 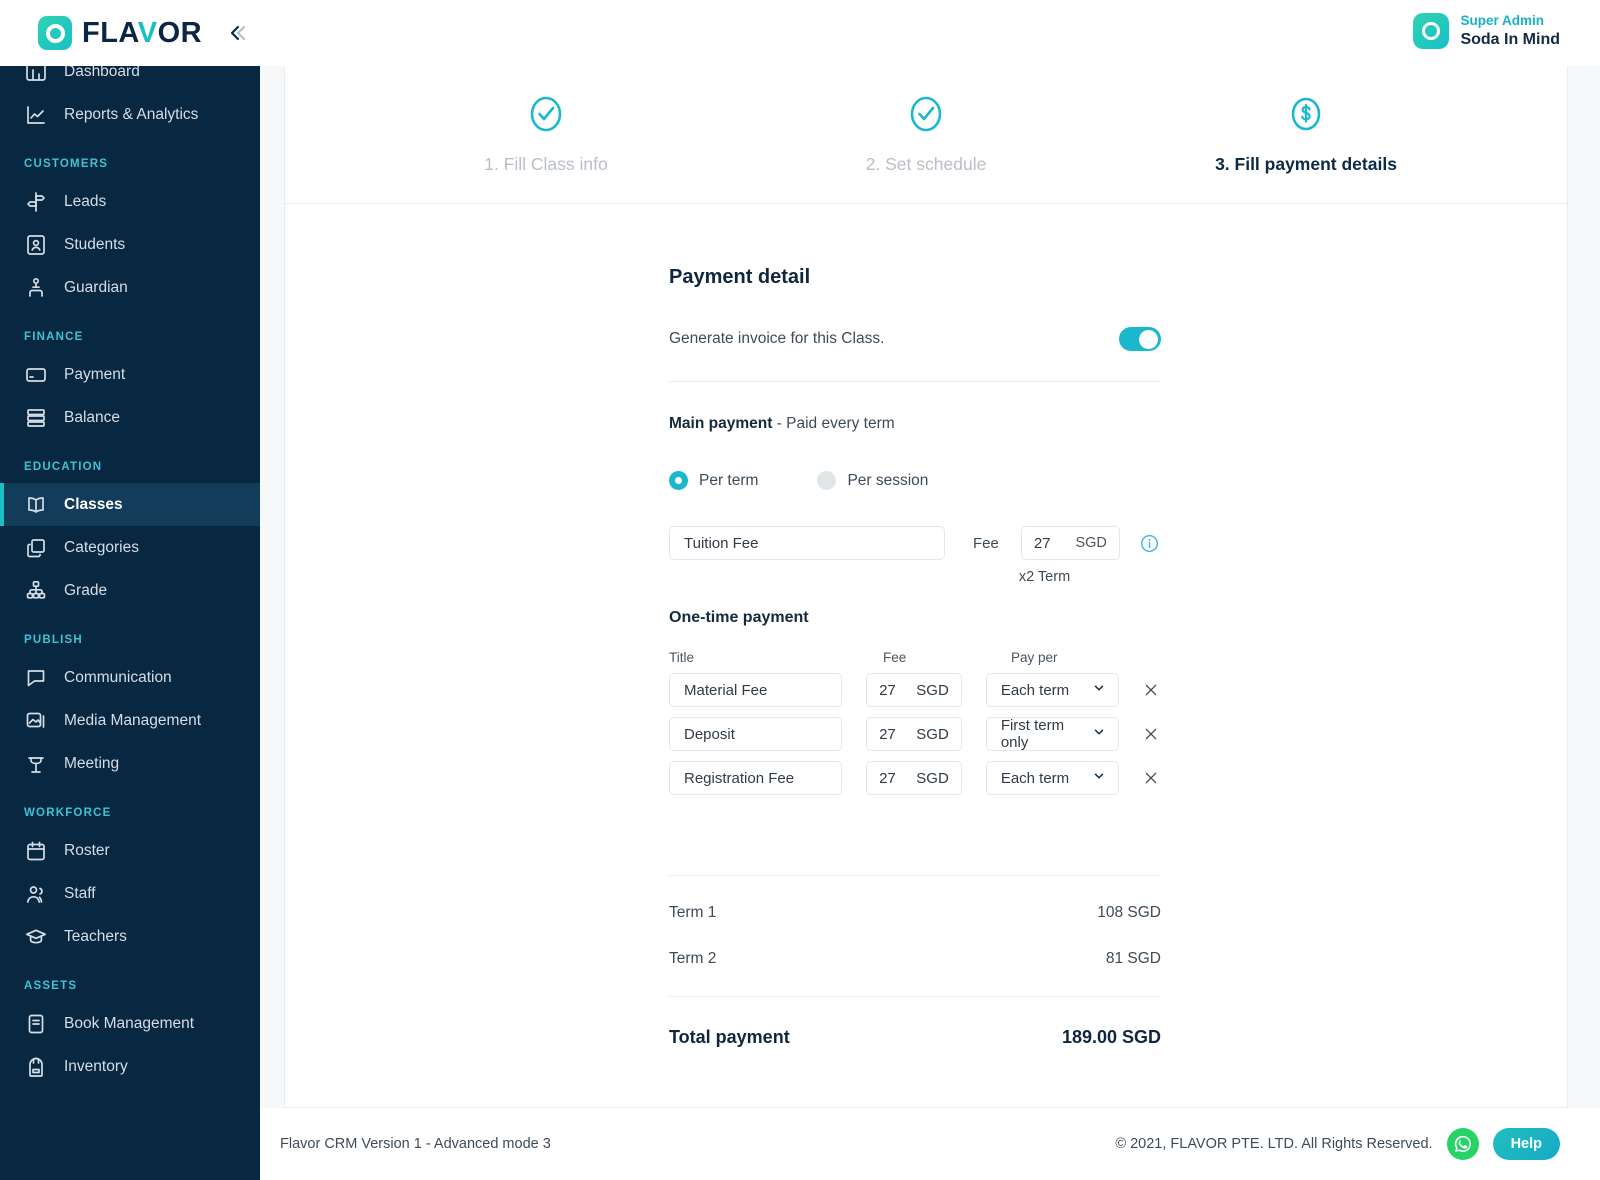 I want to click on radio-per-term: Per term, so click(x=713, y=480).